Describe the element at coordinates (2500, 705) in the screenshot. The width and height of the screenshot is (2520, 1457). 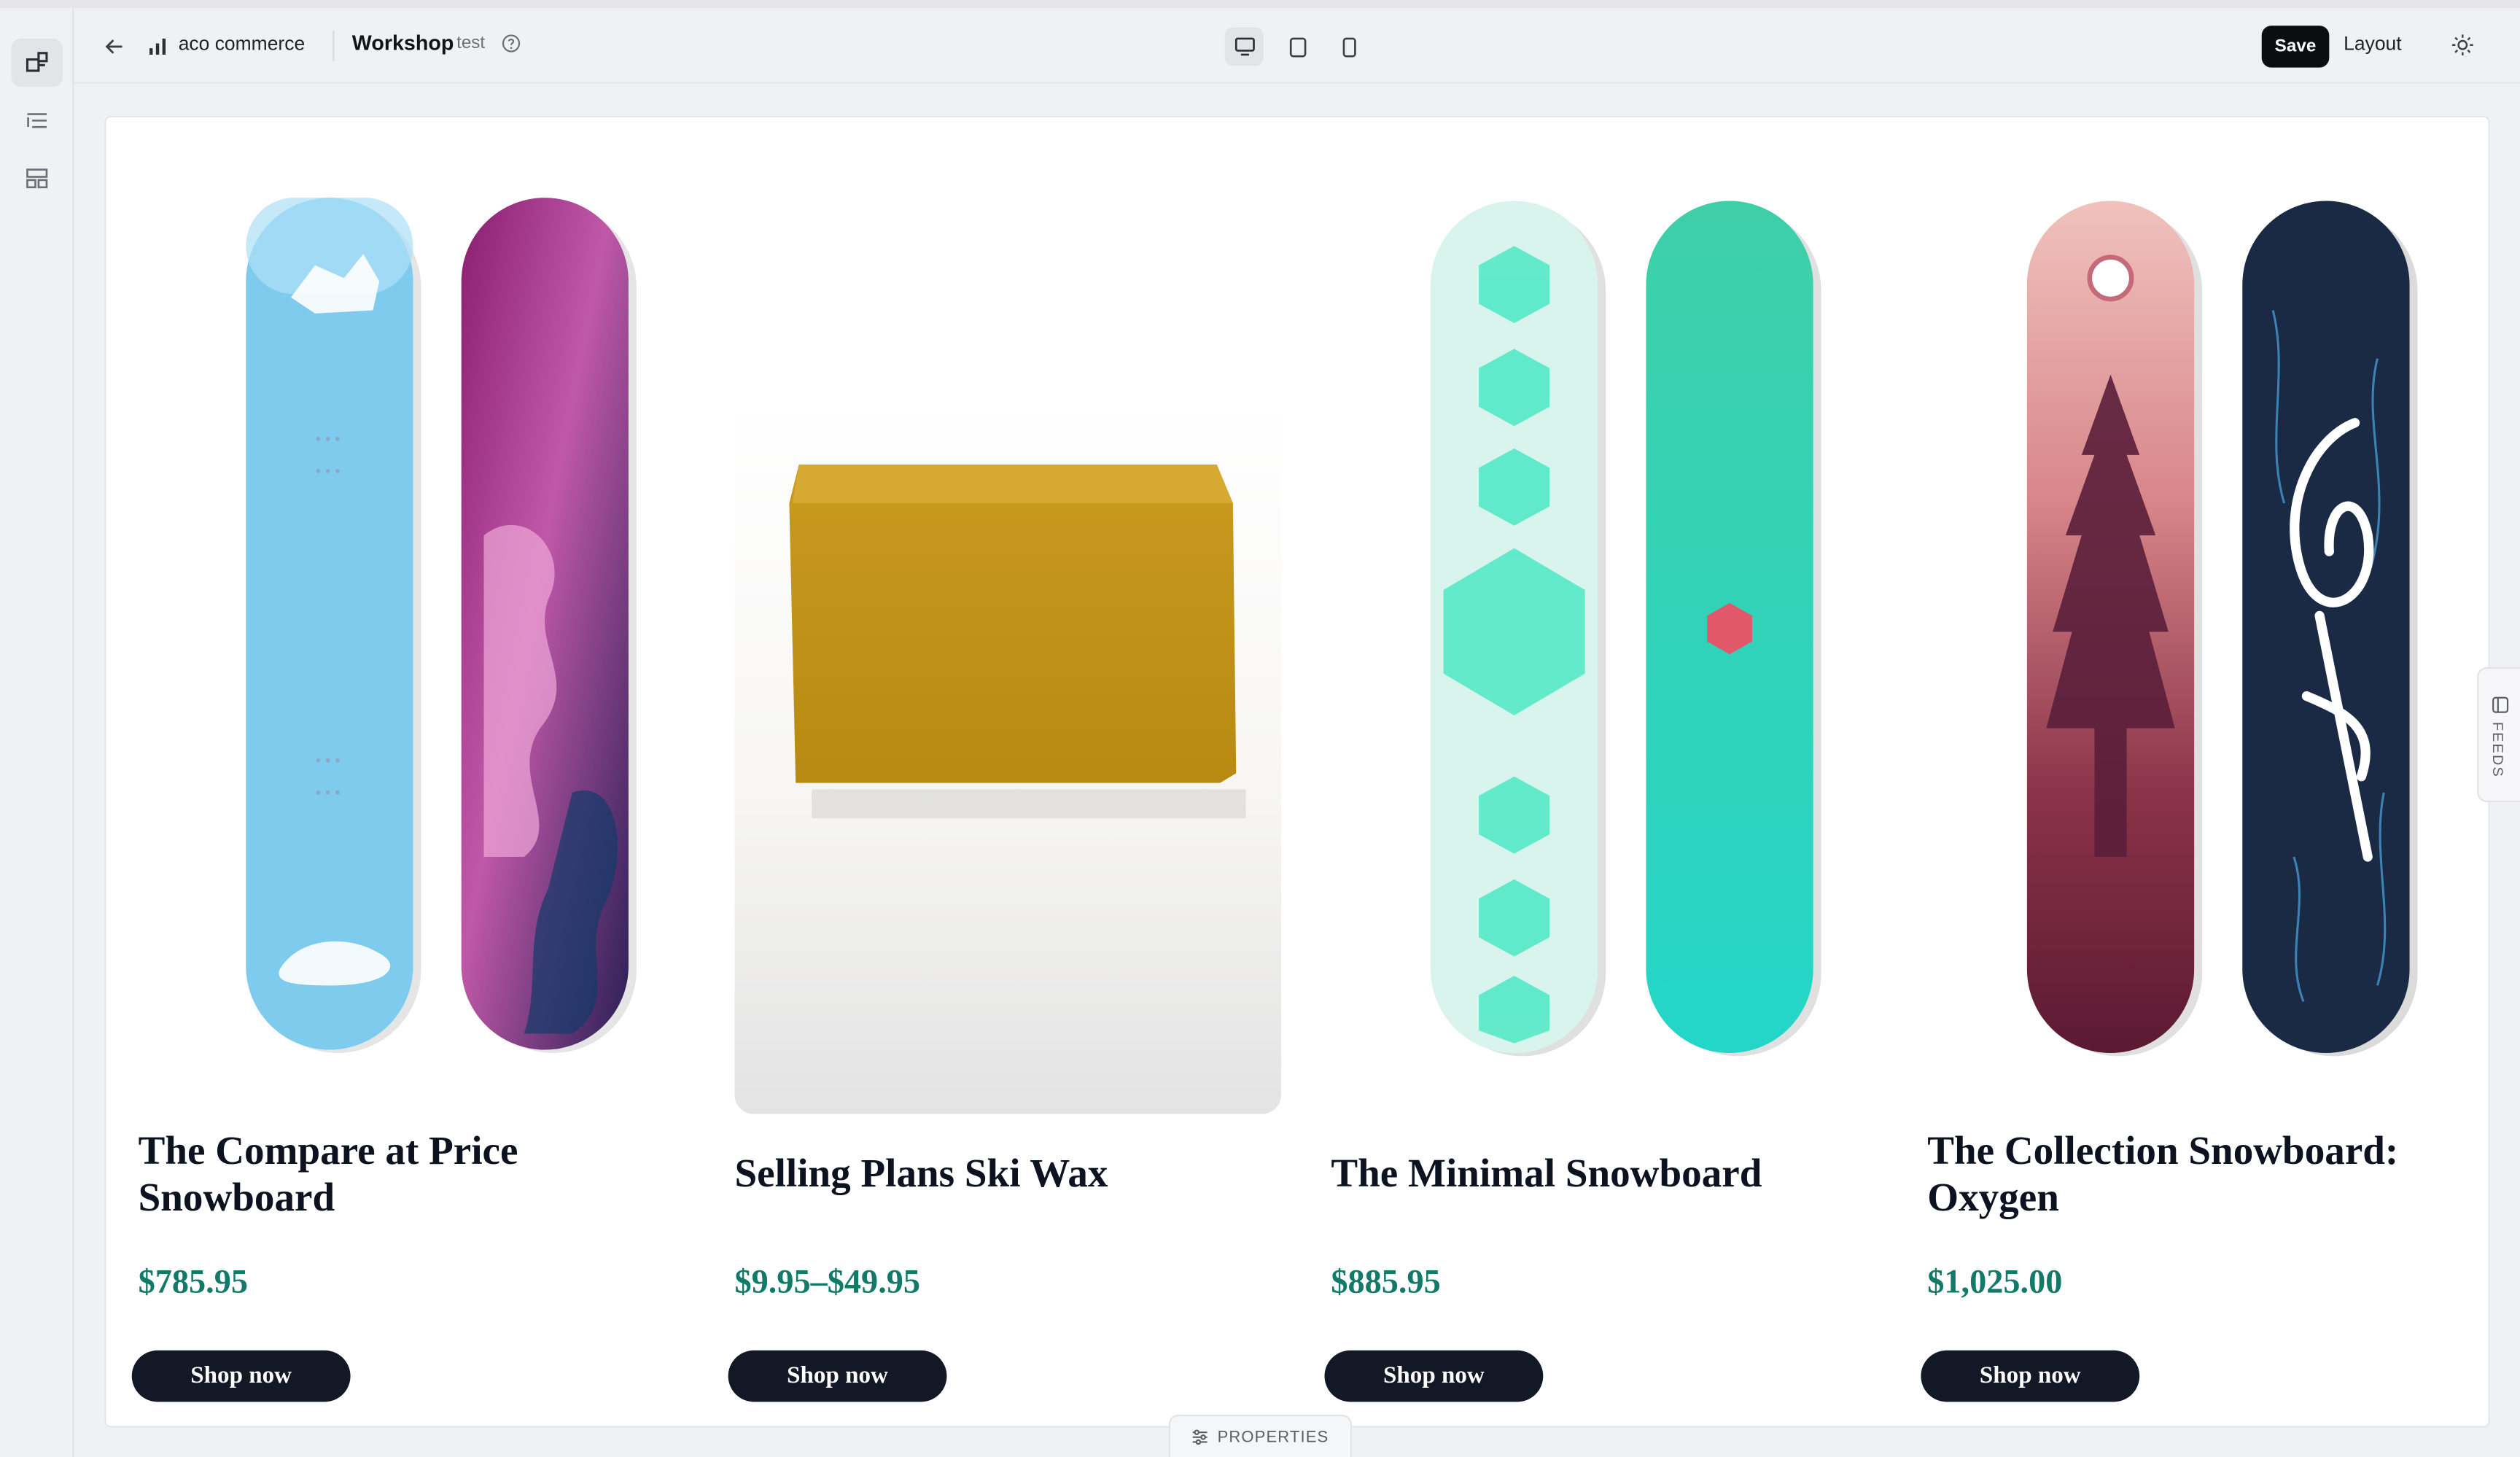
I see `feeds-icon` at that location.